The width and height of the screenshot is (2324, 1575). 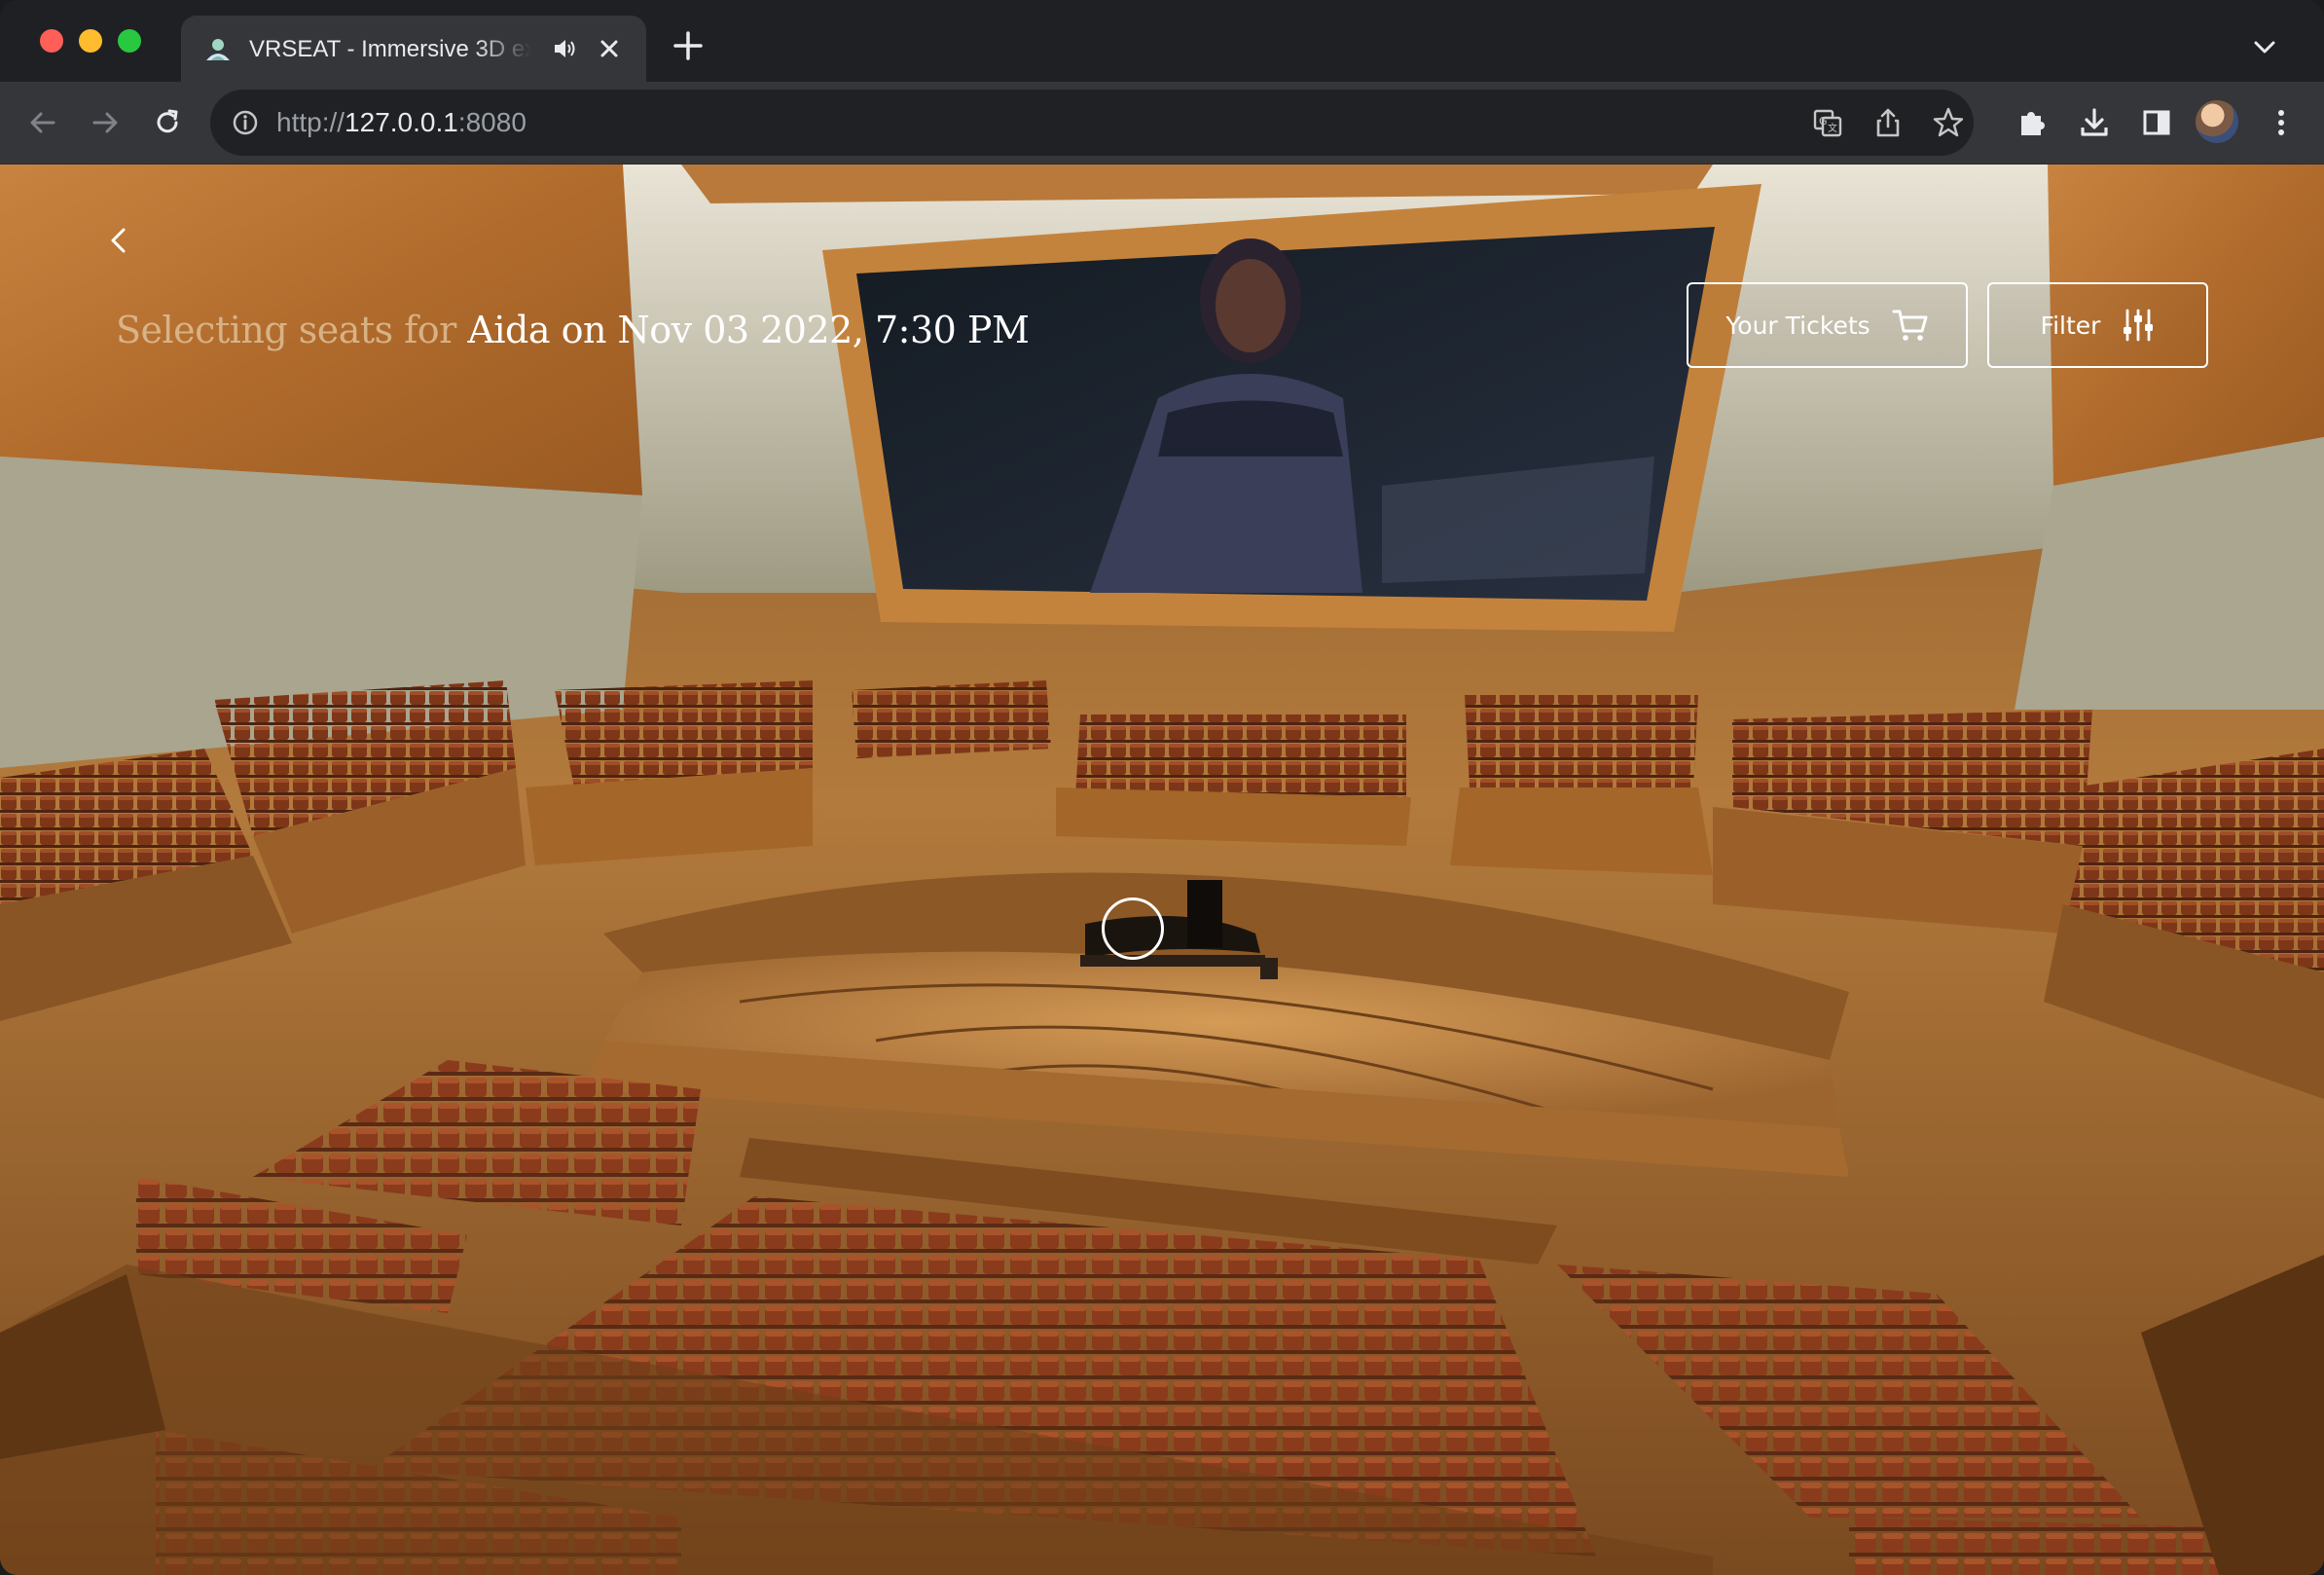 I want to click on close-icon, so click(x=609, y=49).